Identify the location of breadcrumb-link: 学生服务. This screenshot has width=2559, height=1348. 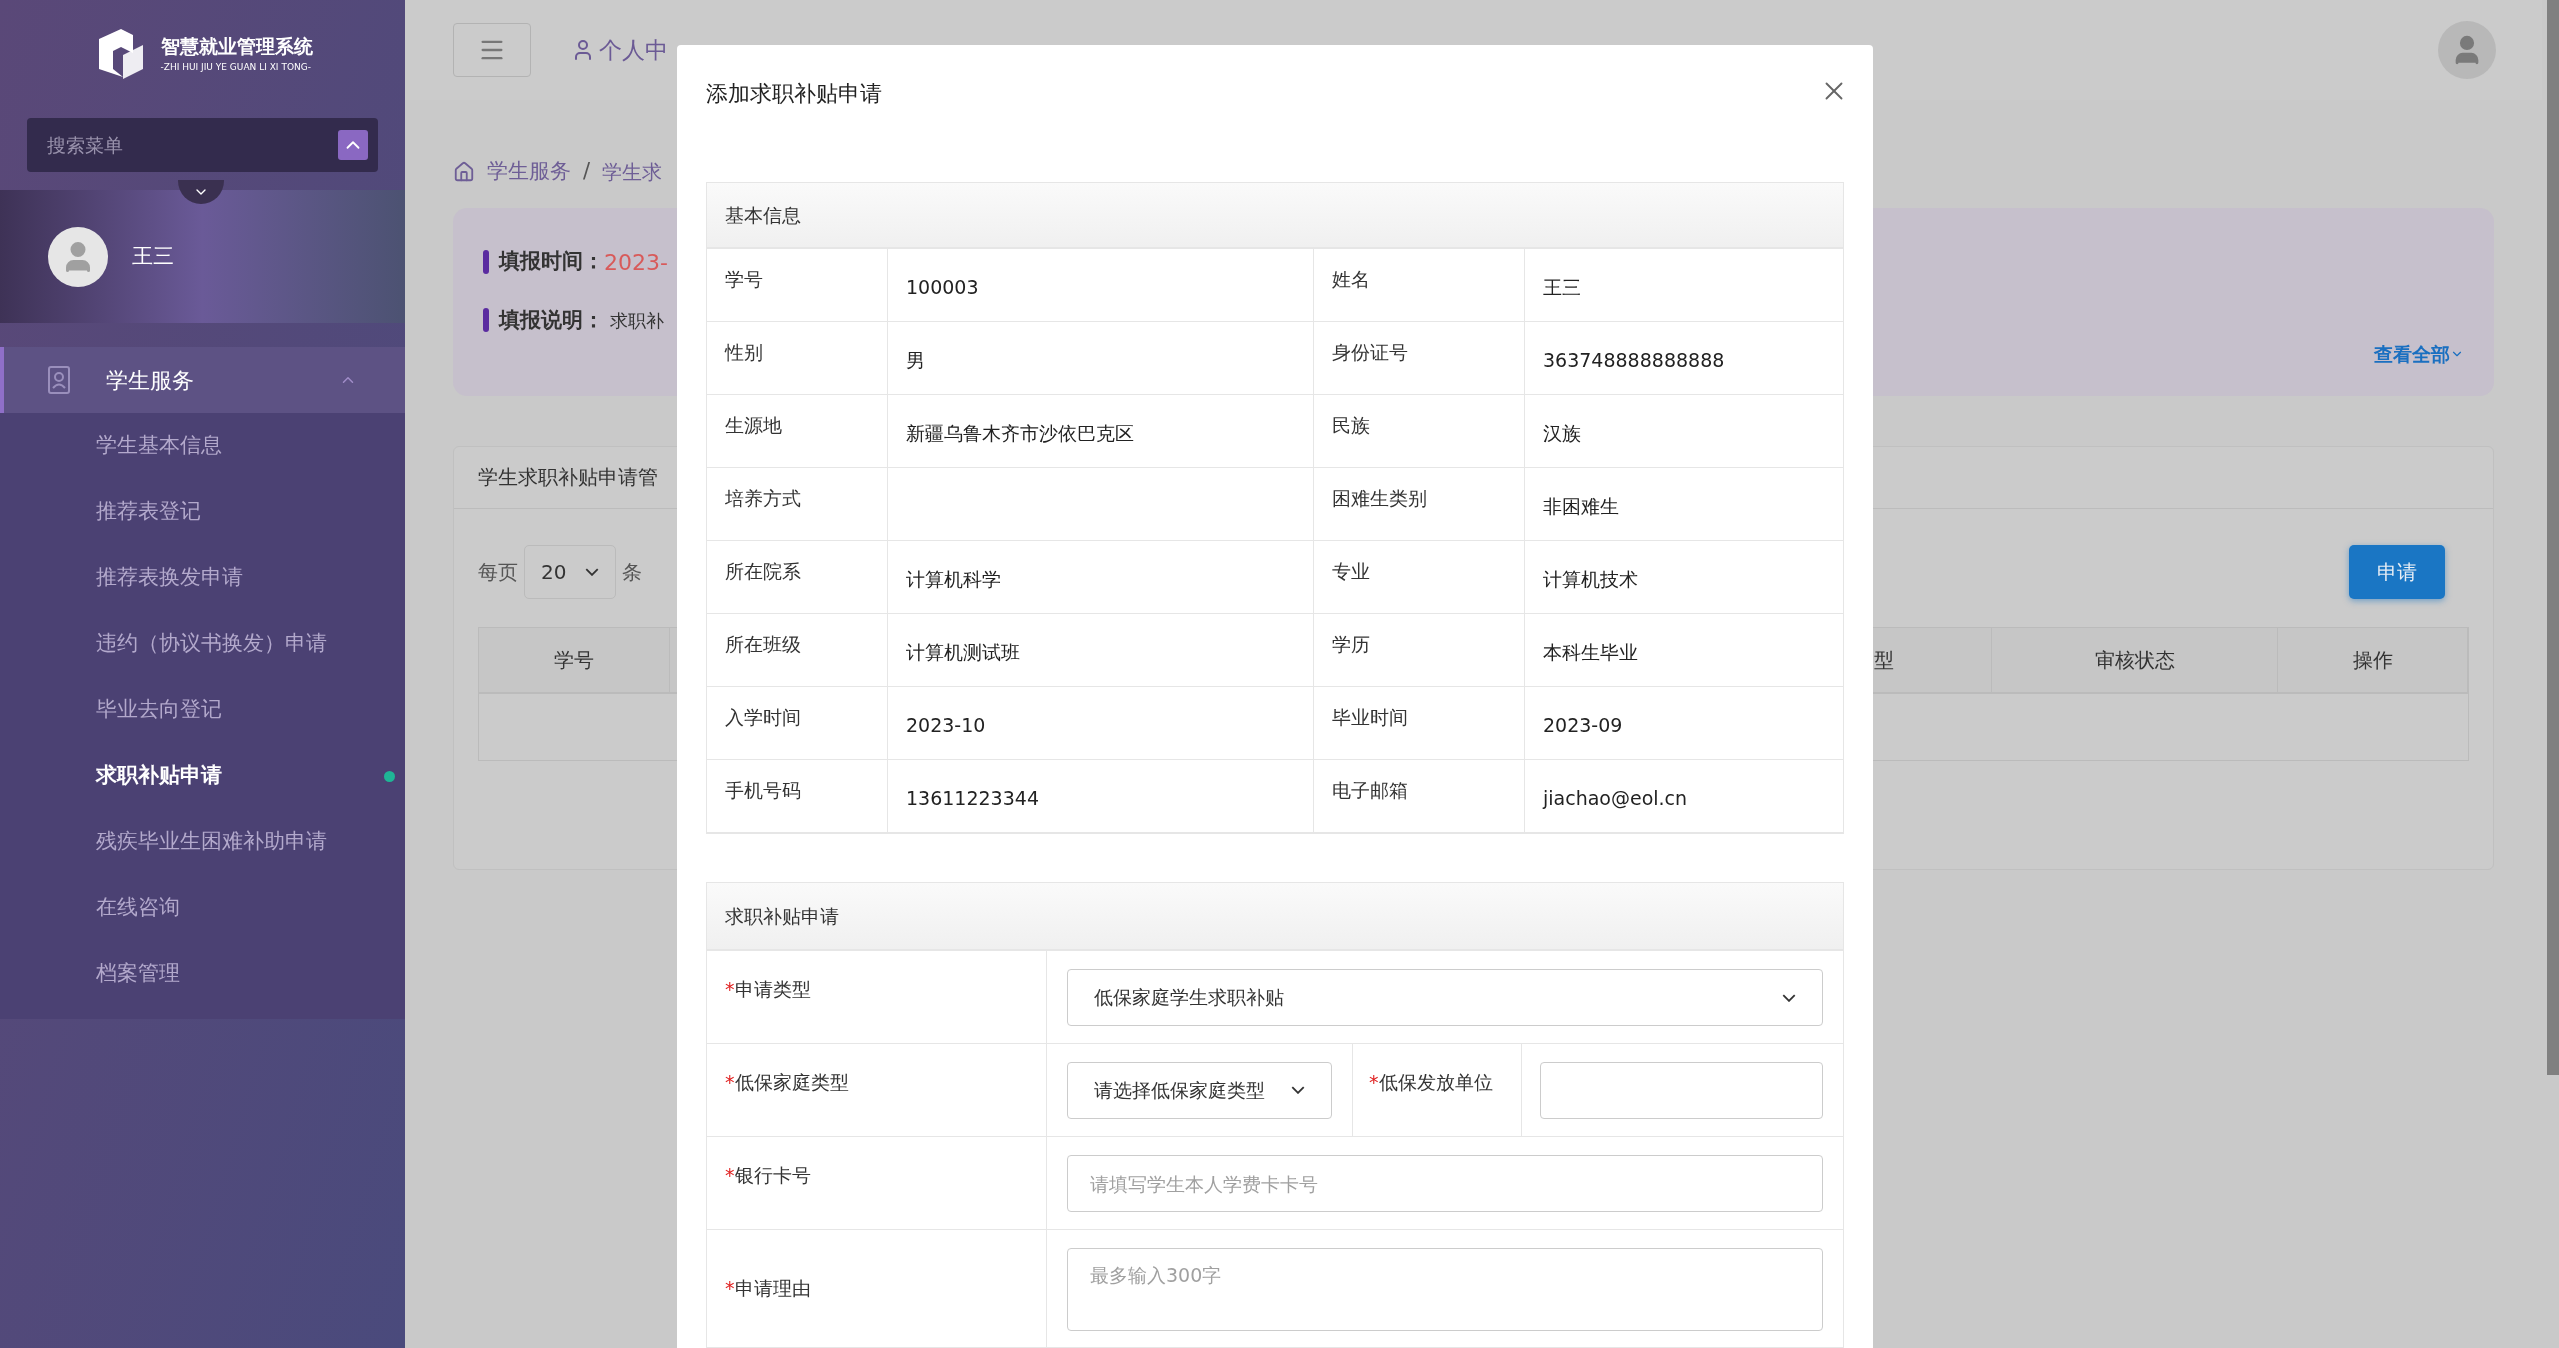
(529, 172).